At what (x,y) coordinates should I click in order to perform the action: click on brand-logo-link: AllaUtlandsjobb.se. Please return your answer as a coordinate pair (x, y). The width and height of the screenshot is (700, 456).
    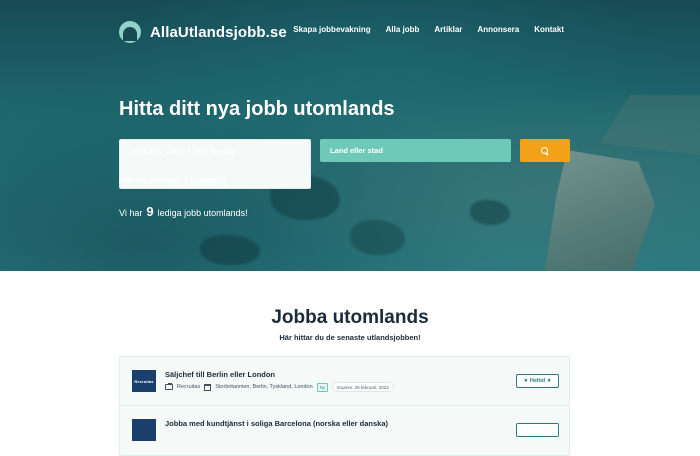
    Looking at the image, I should click on (203, 32).